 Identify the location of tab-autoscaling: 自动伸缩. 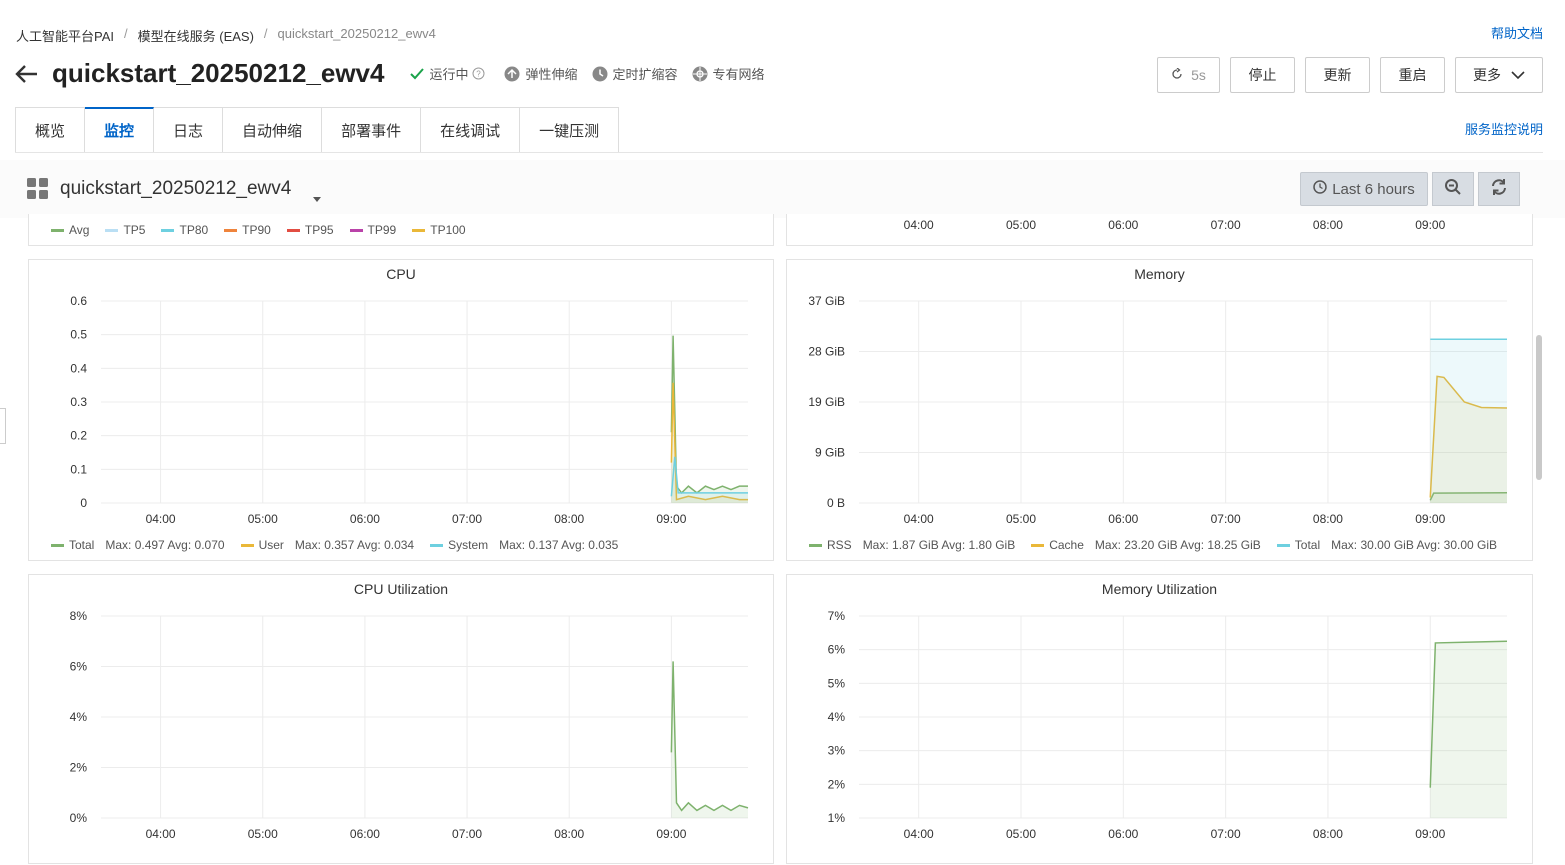
(273, 130).